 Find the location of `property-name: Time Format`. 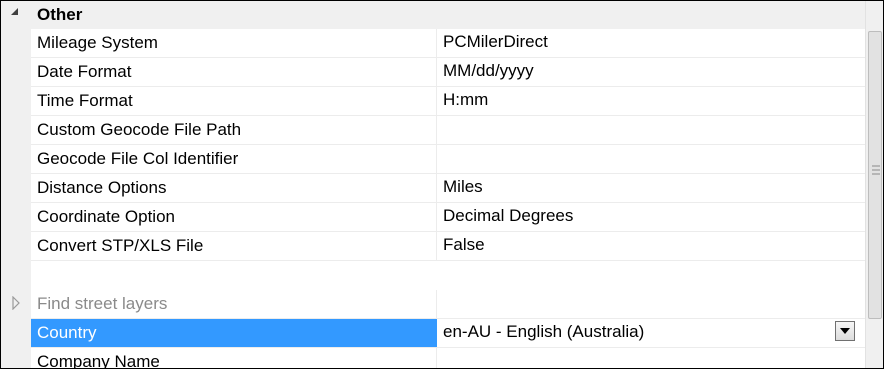

property-name: Time Format is located at coordinates (234, 101).